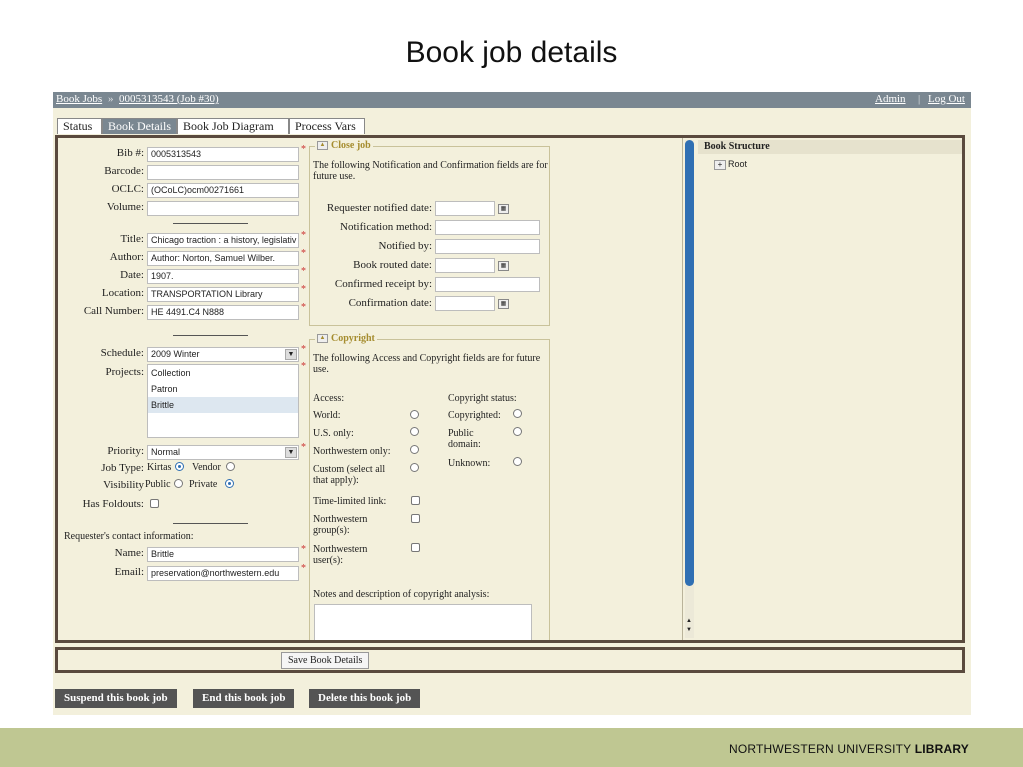 The width and height of the screenshot is (1023, 767). Describe the element at coordinates (210, 335) in the screenshot. I see `divider-line` at that location.